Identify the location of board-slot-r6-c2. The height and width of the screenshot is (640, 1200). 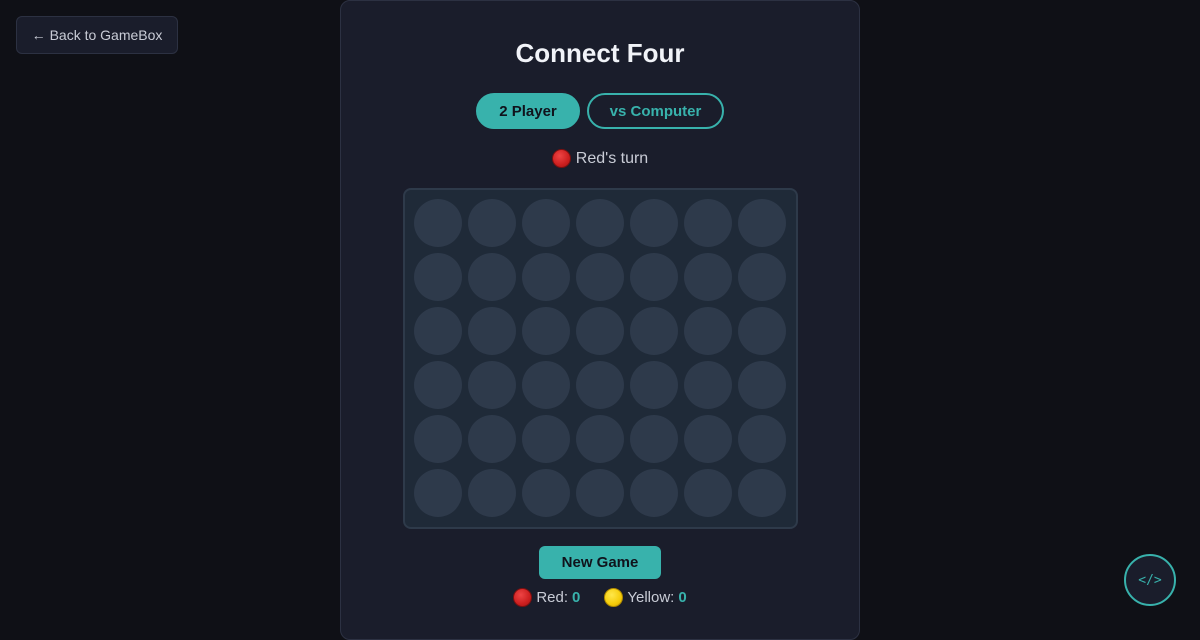
(492, 493).